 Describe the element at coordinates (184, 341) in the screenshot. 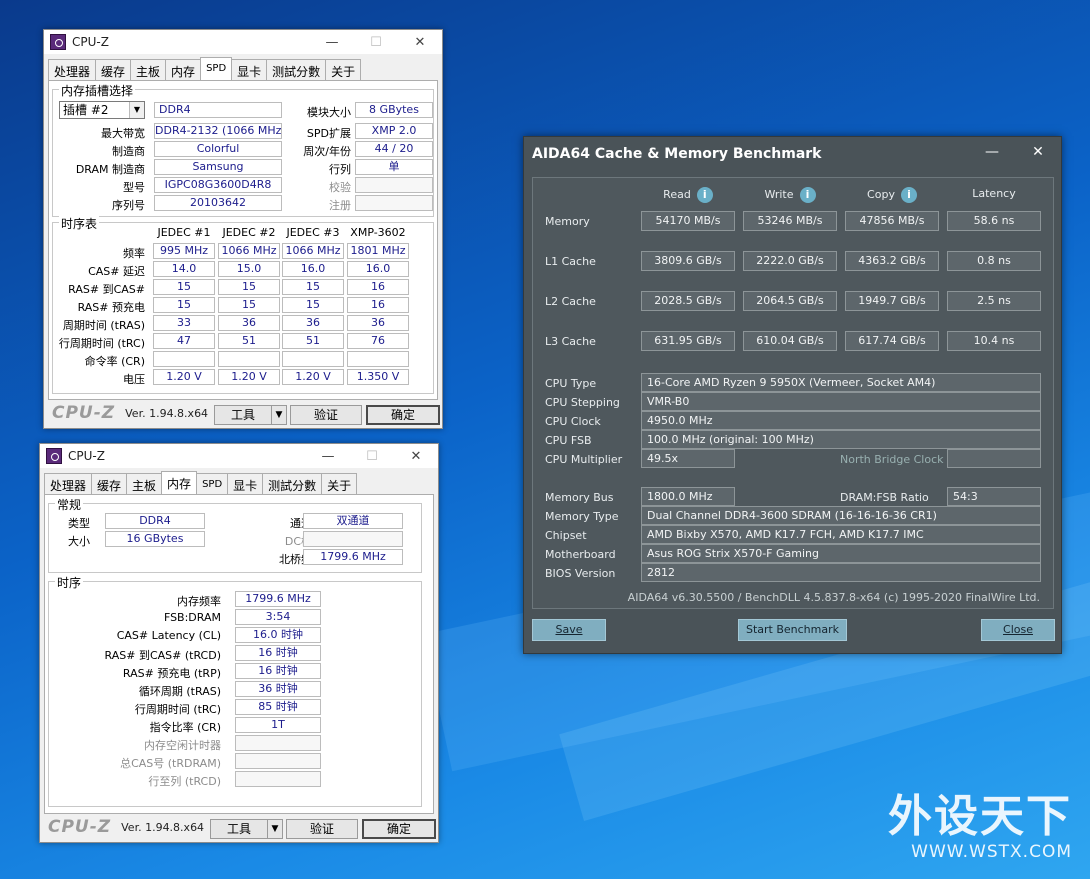

I see `timing-cell: 47` at that location.